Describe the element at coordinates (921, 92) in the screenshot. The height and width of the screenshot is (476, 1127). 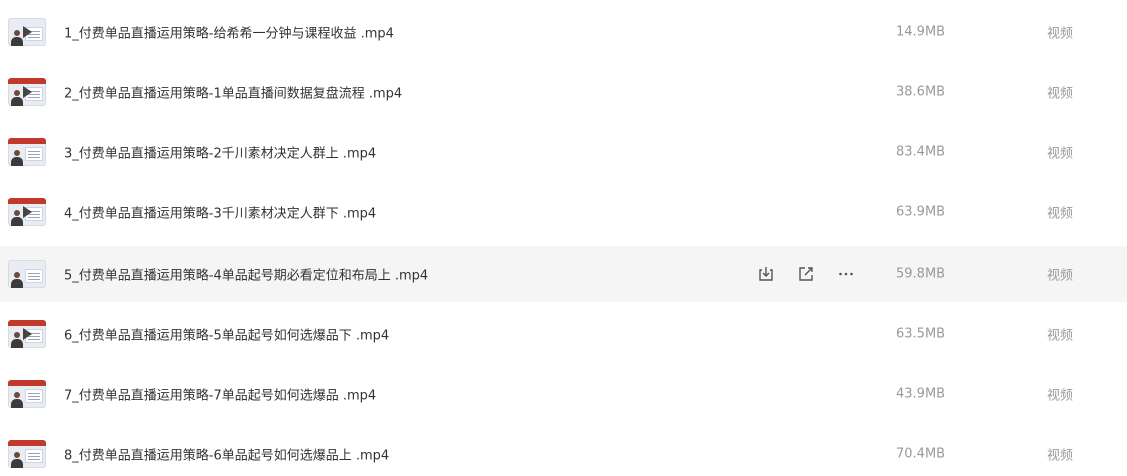
I see `file-size: 38.6MB` at that location.